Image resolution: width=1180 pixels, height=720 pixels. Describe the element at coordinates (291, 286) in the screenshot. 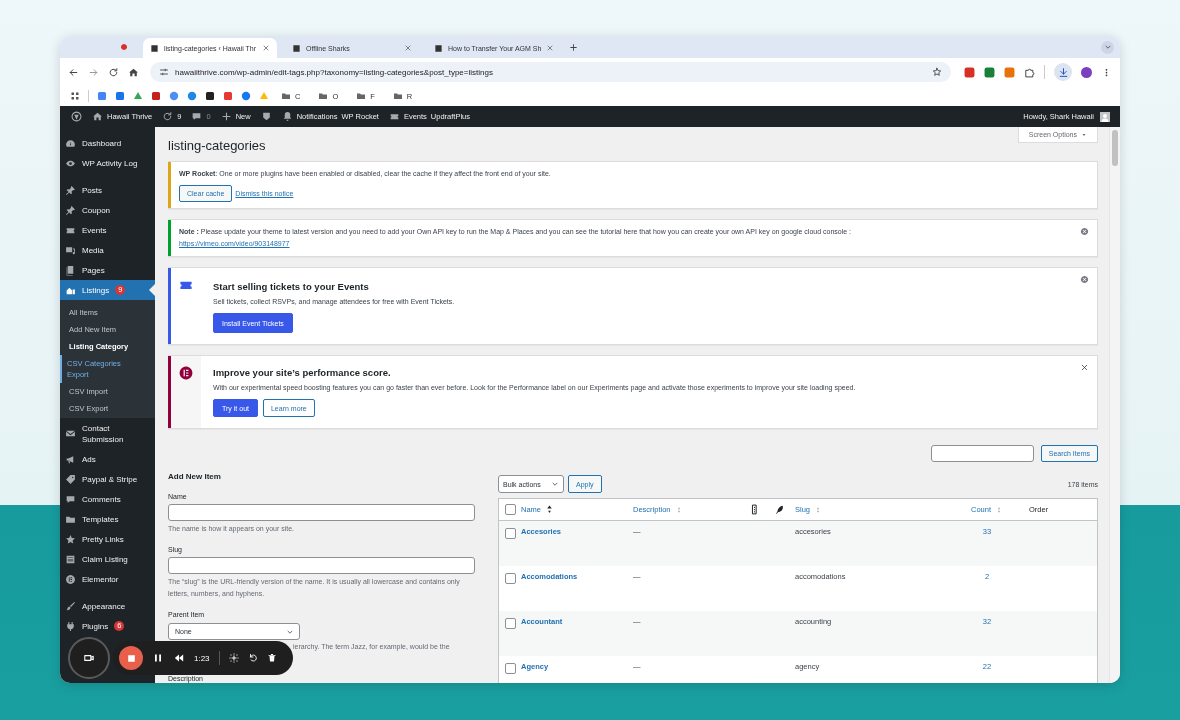

I see `notice-title: Start selling tickets to your Events` at that location.